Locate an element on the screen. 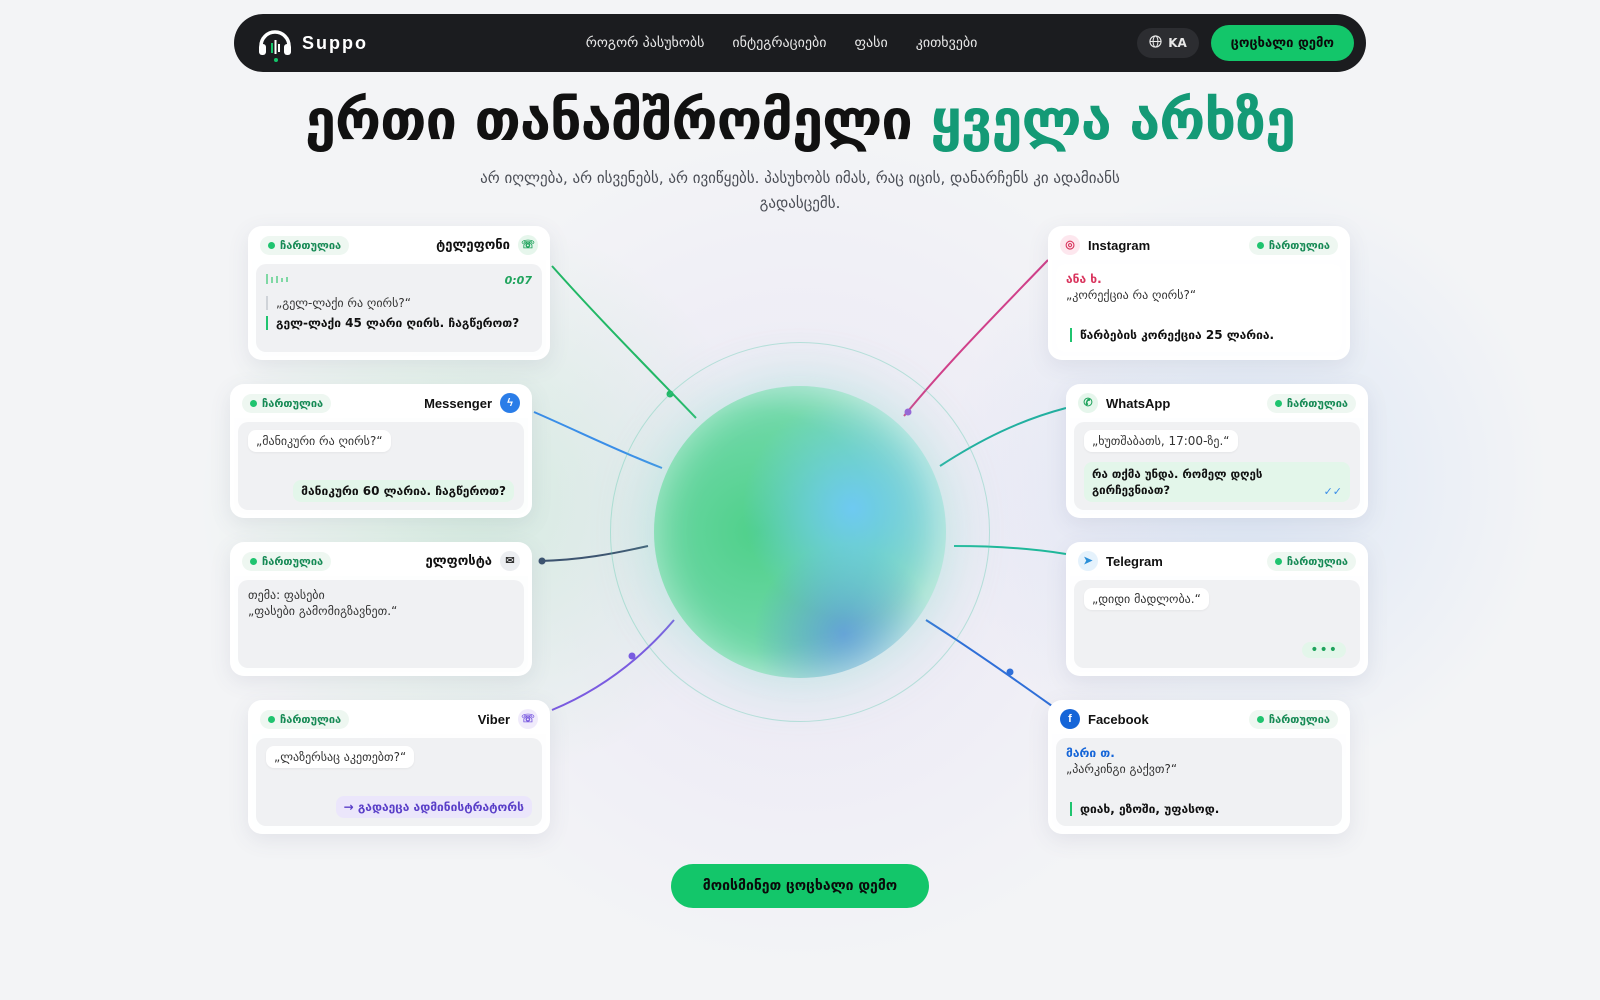  headset-logo-icon is located at coordinates (275, 43).